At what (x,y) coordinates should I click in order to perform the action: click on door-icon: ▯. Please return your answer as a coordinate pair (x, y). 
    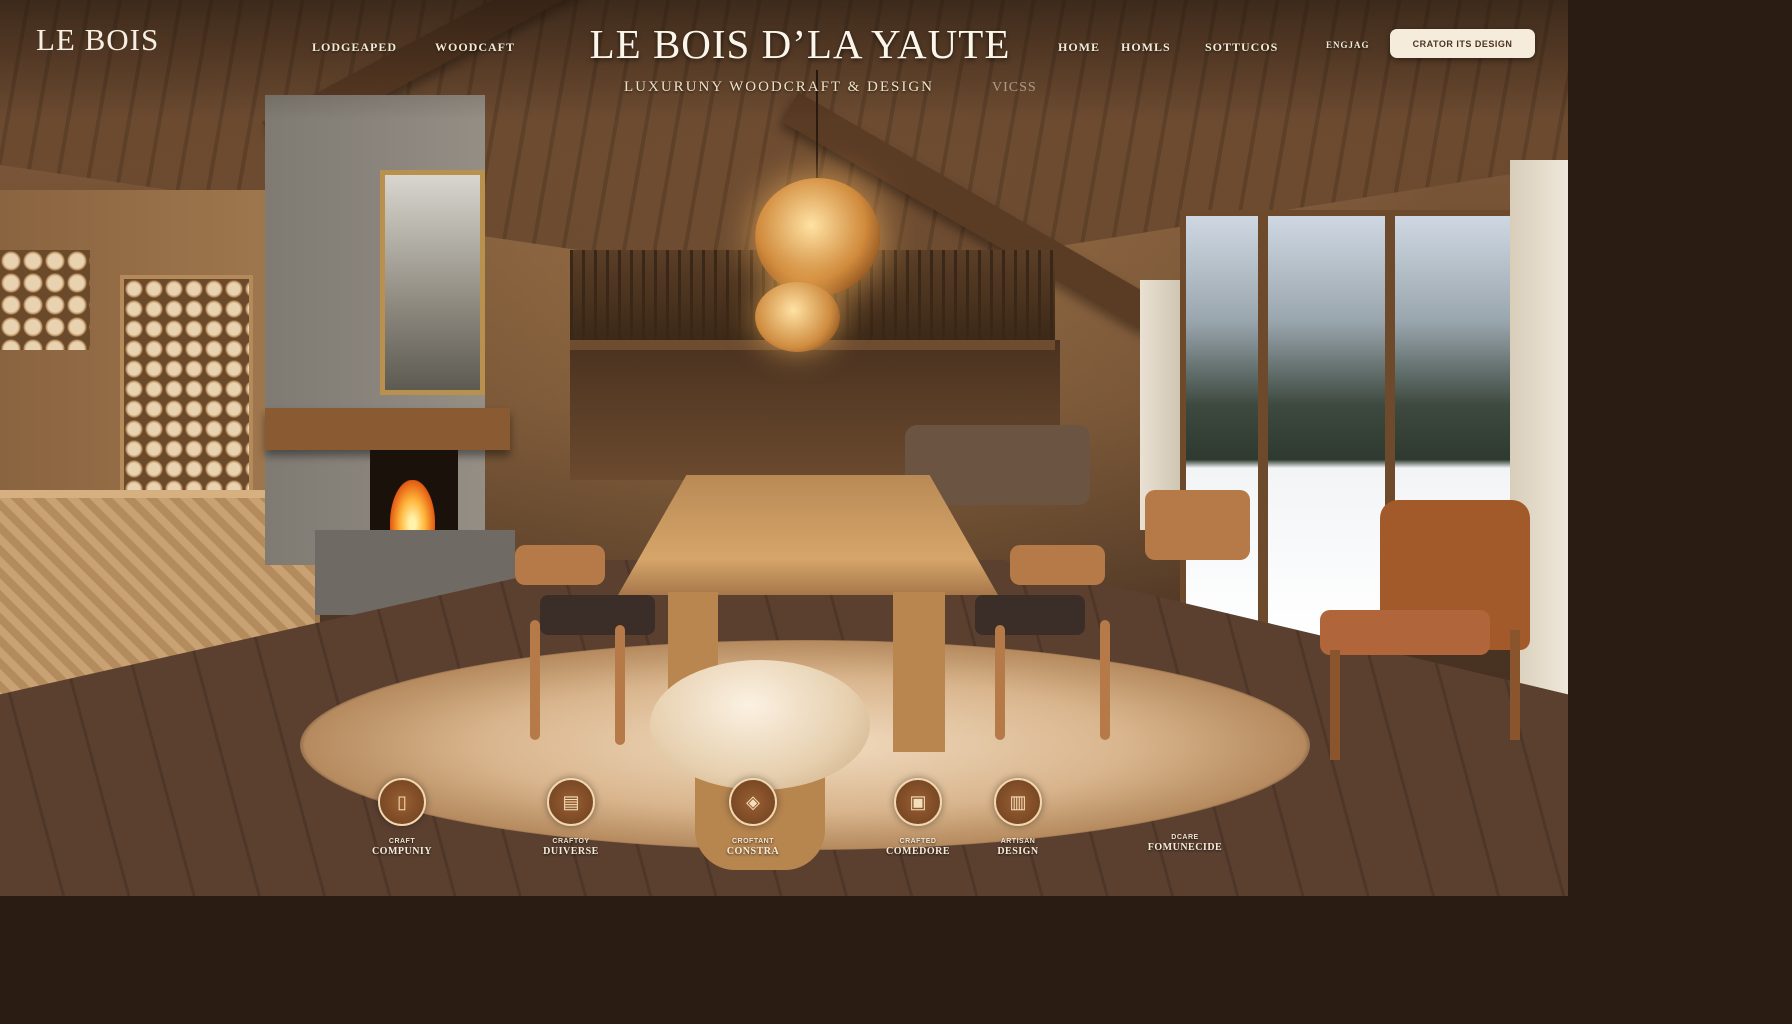
    Looking at the image, I should click on (402, 802).